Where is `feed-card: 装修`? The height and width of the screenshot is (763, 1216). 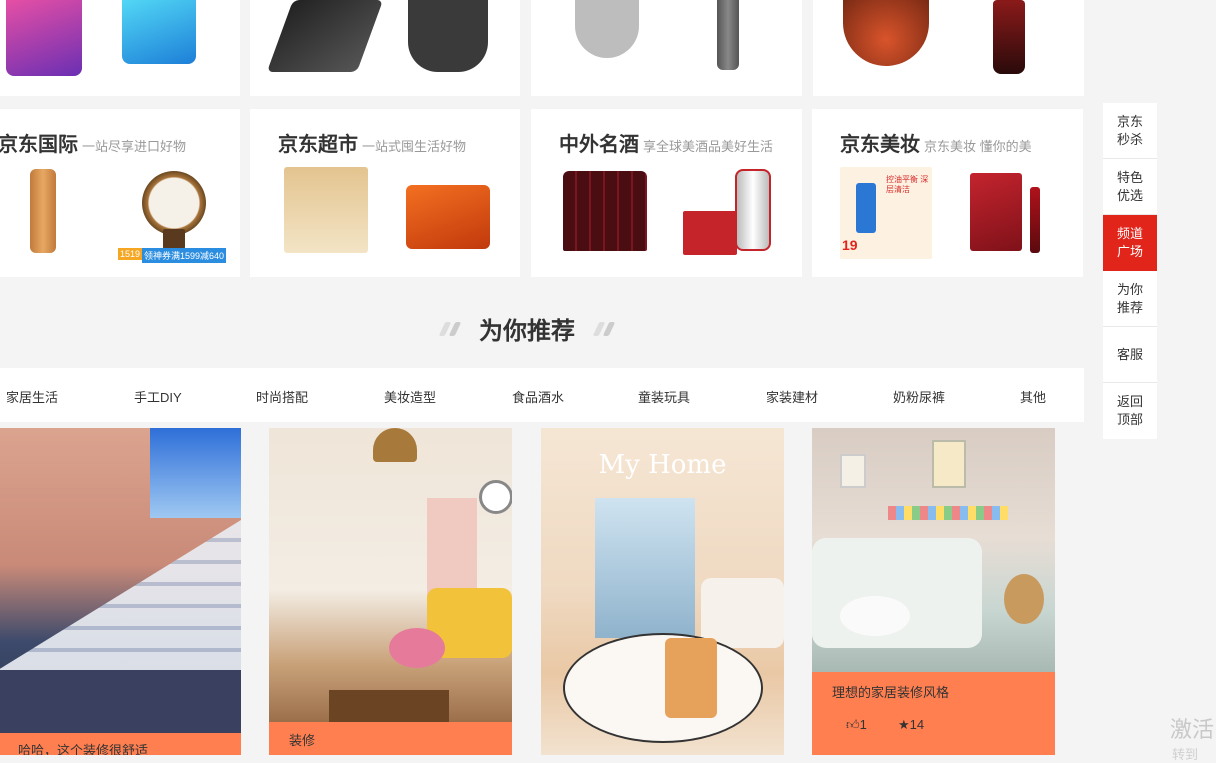
feed-card: 装修 is located at coordinates (390, 591).